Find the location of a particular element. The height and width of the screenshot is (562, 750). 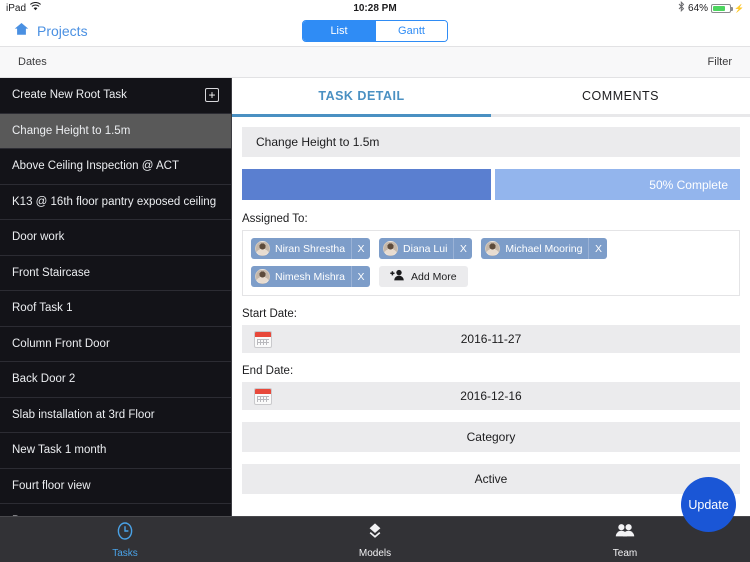

add-more-button: Add More is located at coordinates (423, 276).